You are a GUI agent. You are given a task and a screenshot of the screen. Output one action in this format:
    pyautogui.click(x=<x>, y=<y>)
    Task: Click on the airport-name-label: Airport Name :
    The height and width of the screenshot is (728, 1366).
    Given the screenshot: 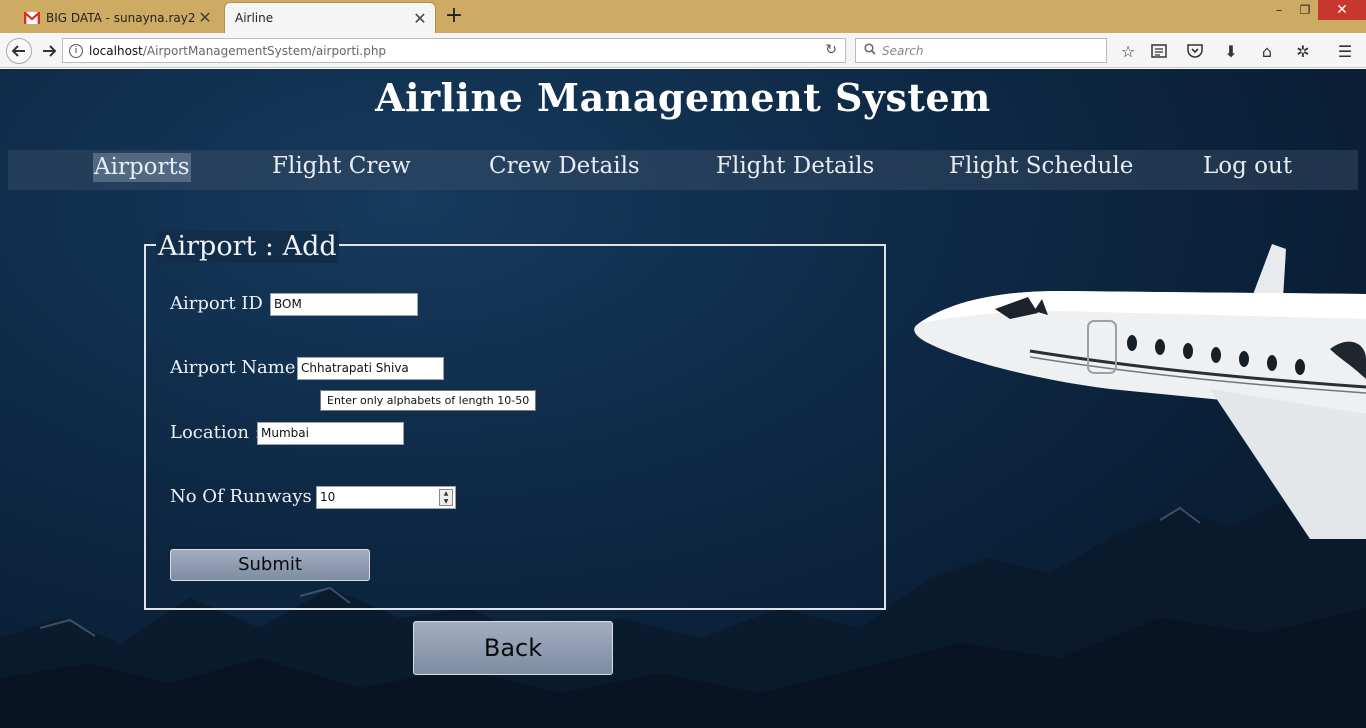 What is the action you would take?
    pyautogui.click(x=239, y=367)
    